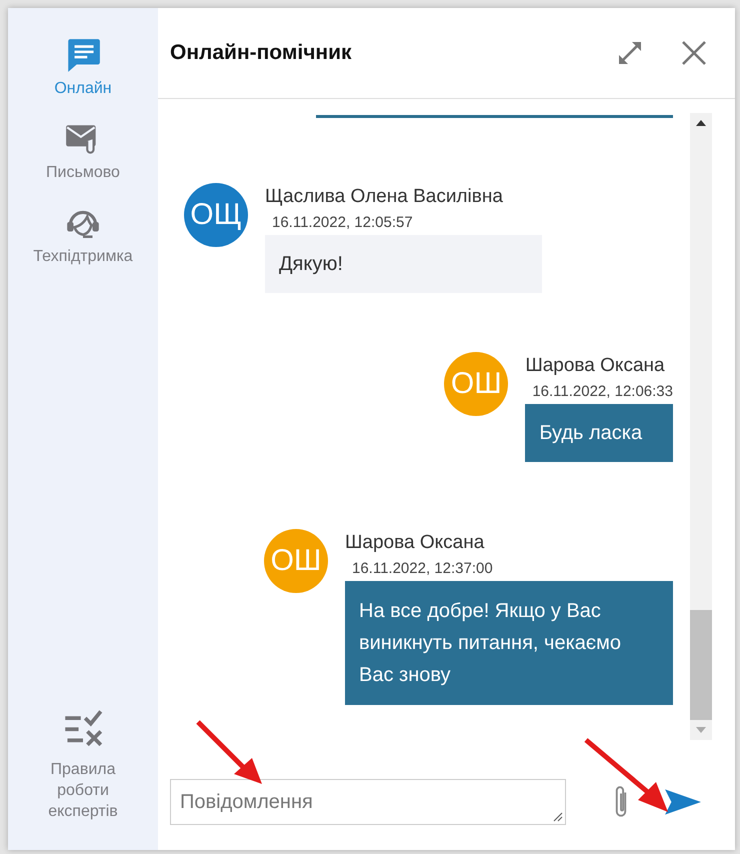 The height and width of the screenshot is (854, 740). I want to click on message-bubble: Дякую!, so click(403, 264).